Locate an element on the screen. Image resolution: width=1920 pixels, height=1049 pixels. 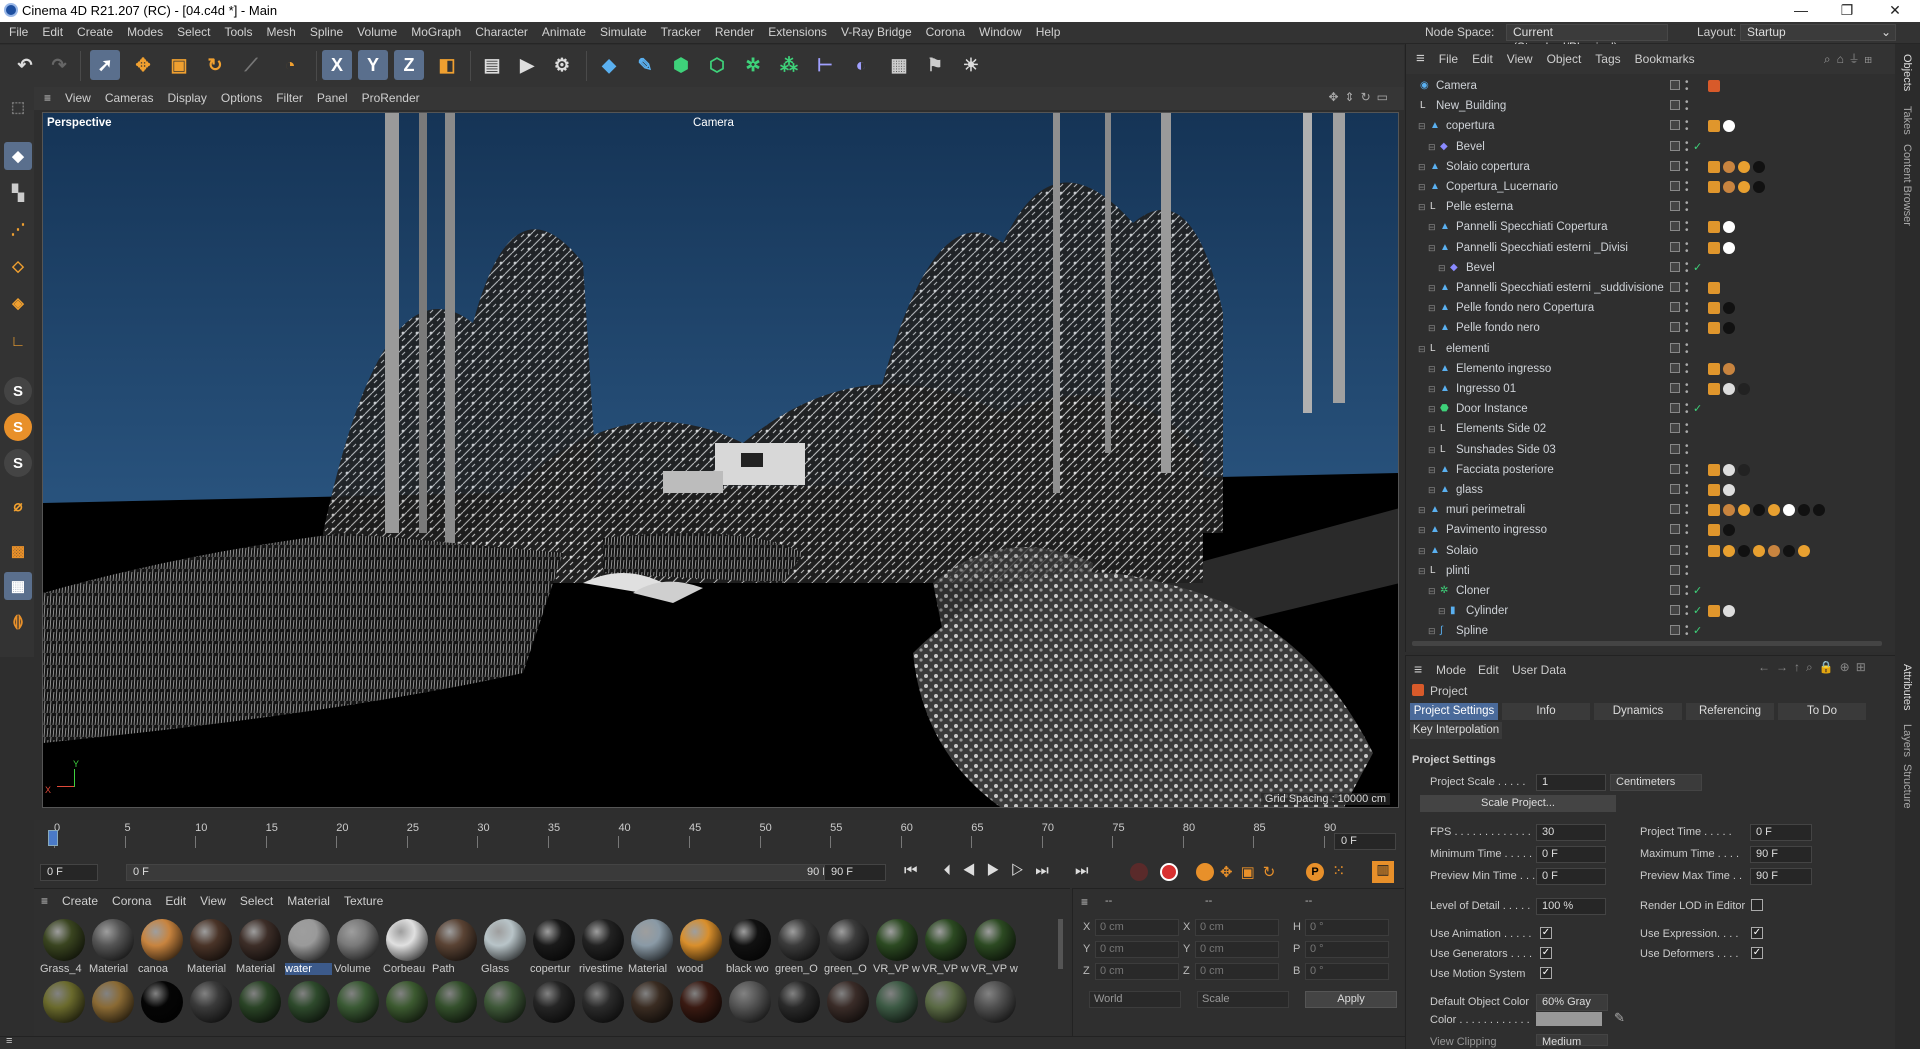
menu-help: Help is located at coordinates (1048, 32).